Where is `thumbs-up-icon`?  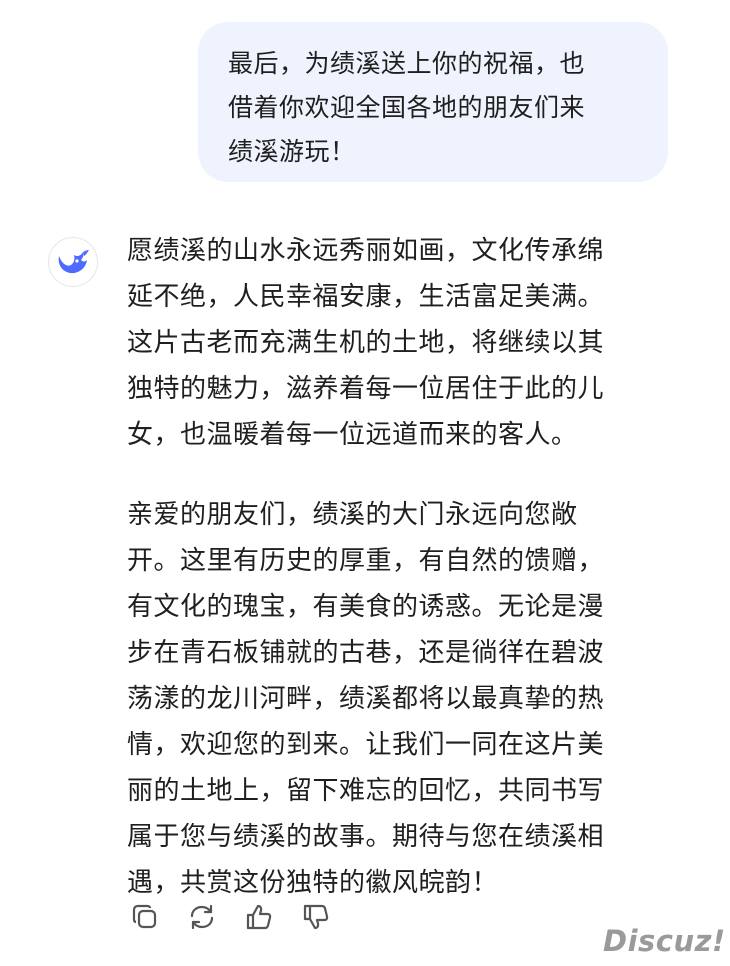
thumbs-up-icon is located at coordinates (259, 917).